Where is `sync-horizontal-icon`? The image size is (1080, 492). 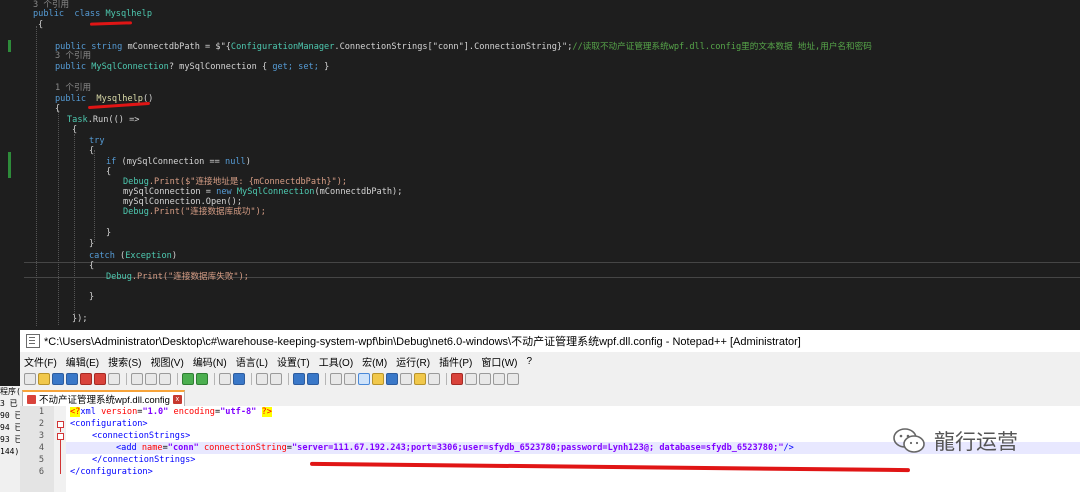
sync-horizontal-icon is located at coordinates (313, 379).